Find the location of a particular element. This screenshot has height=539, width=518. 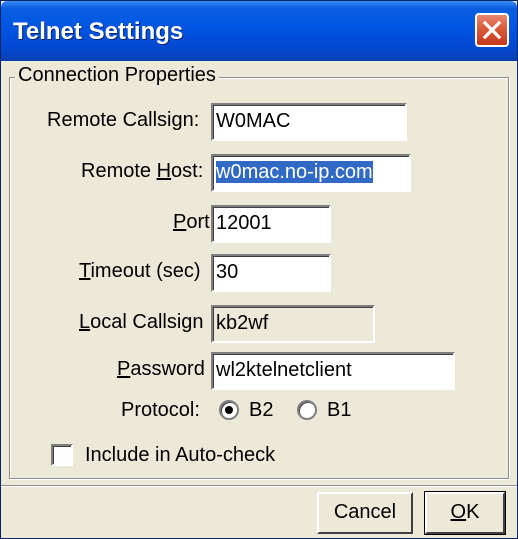

window-title: Telnet Settings is located at coordinates (98, 31).